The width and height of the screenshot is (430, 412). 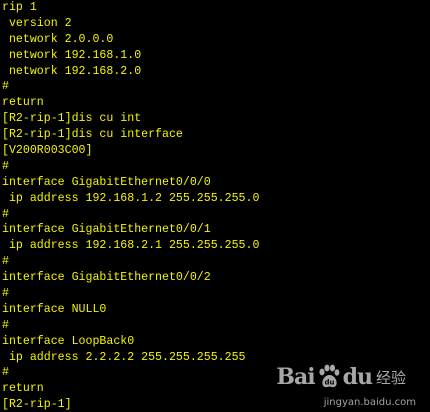 What do you see at coordinates (92, 135) in the screenshot?
I see `terminal-line: [R2-rip-1]dis cu interface` at bounding box center [92, 135].